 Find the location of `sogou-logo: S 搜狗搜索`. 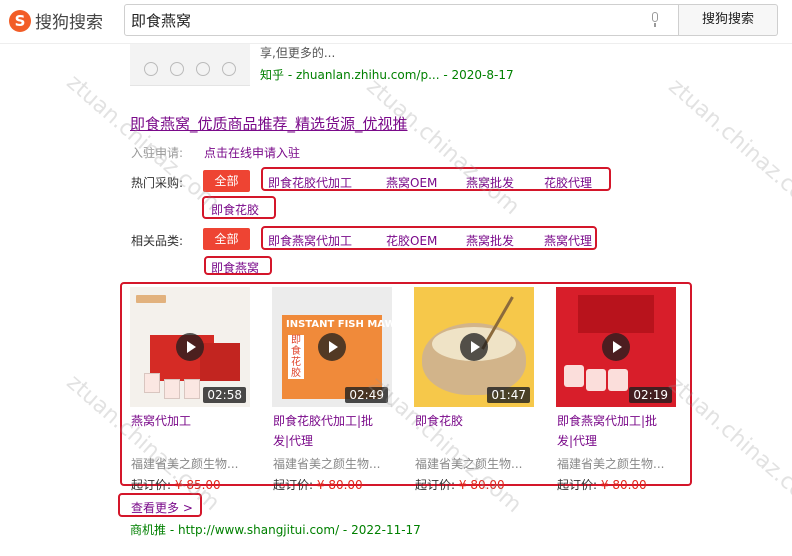

sogou-logo: S 搜狗搜索 is located at coordinates (56, 20).